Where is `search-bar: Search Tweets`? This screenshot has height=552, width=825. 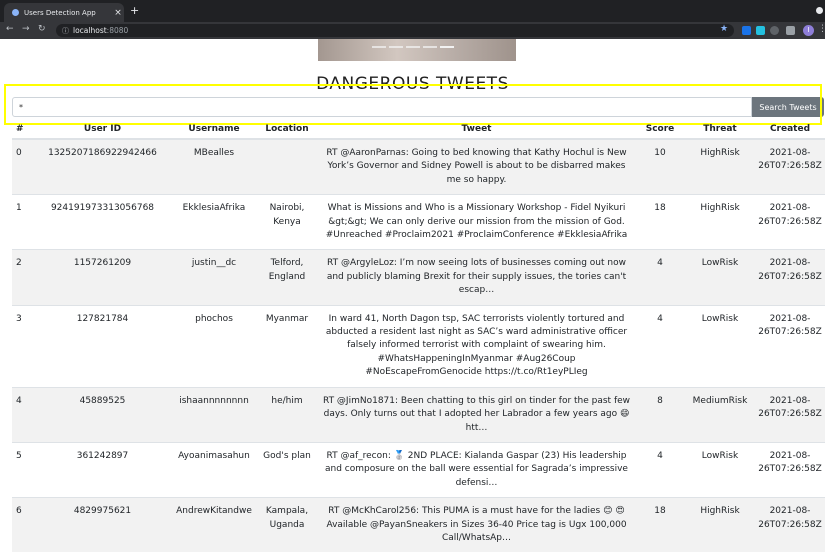
search-bar: Search Tweets is located at coordinates (418, 107).